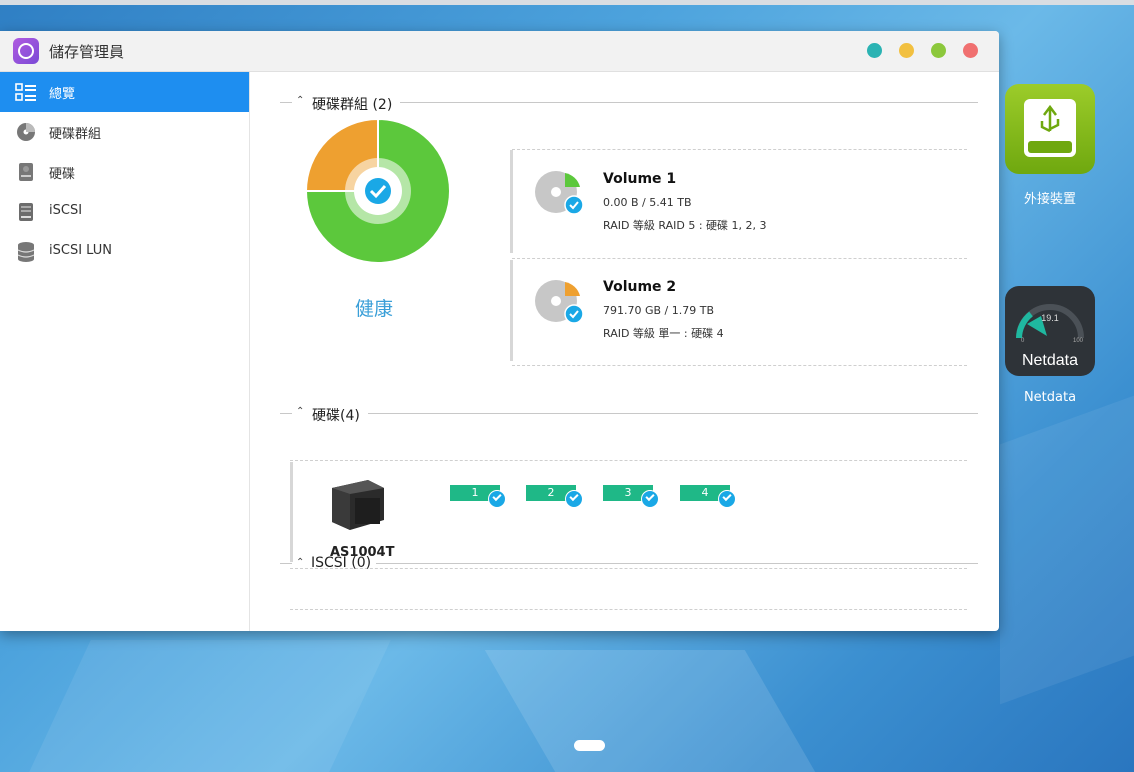 The width and height of the screenshot is (1134, 772). What do you see at coordinates (124, 252) in the screenshot?
I see `sidebar-item-iscsi-lun: iSCSI LUN` at bounding box center [124, 252].